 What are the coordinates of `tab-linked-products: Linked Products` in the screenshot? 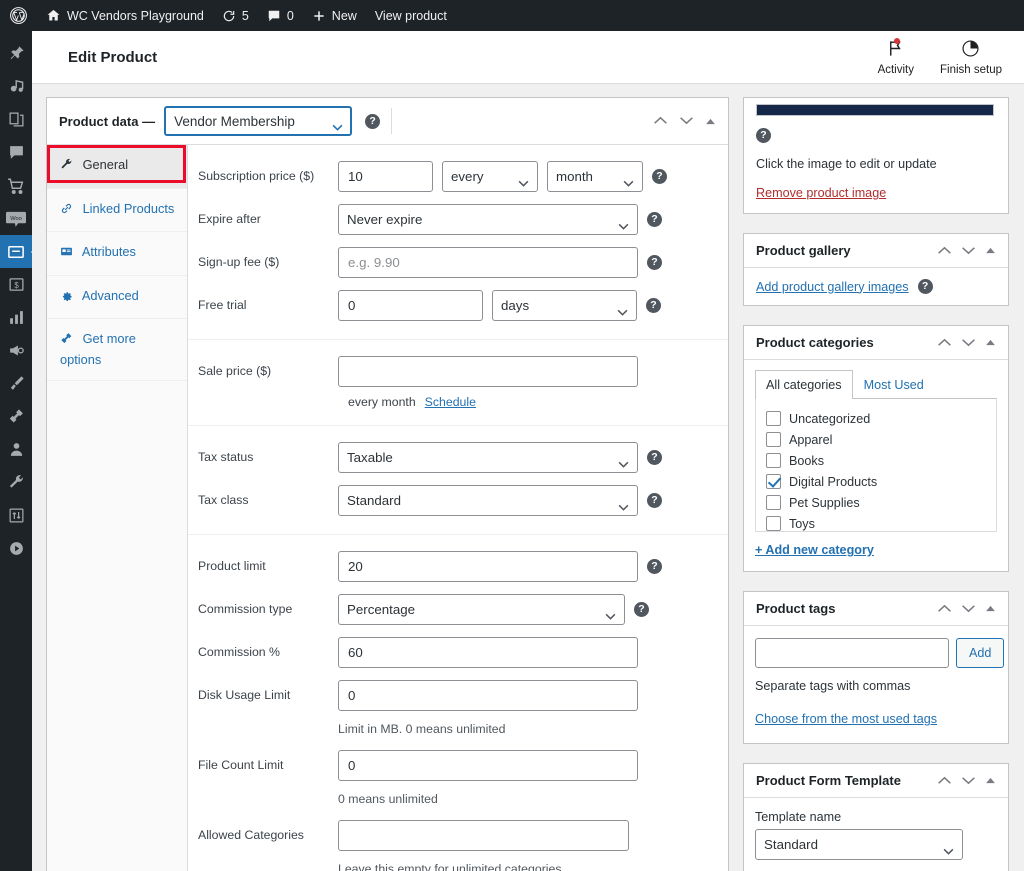 It's located at (117, 211).